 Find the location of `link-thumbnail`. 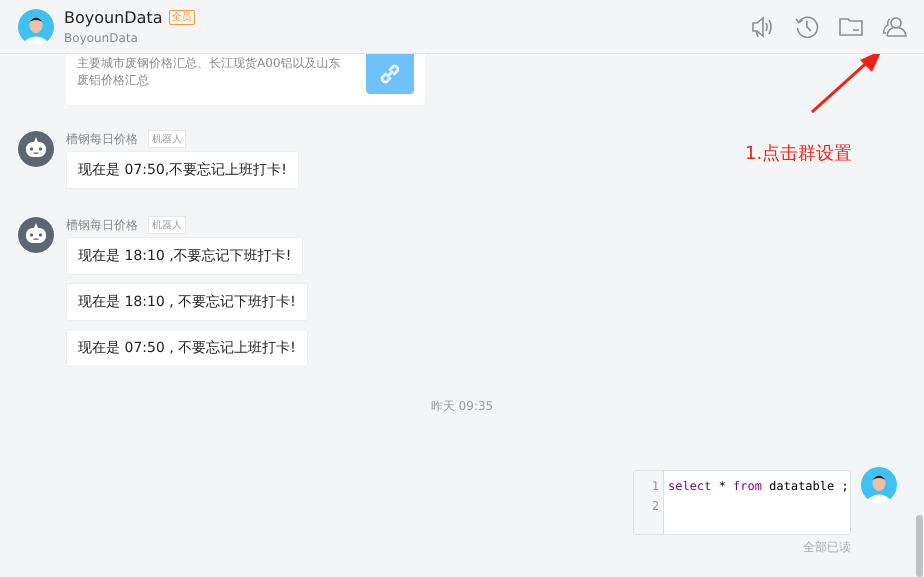

link-thumbnail is located at coordinates (390, 74).